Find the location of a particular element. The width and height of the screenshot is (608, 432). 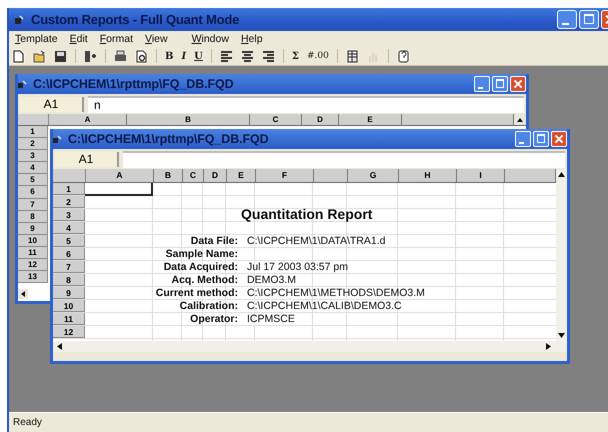

cell-cursor is located at coordinates (119, 189).